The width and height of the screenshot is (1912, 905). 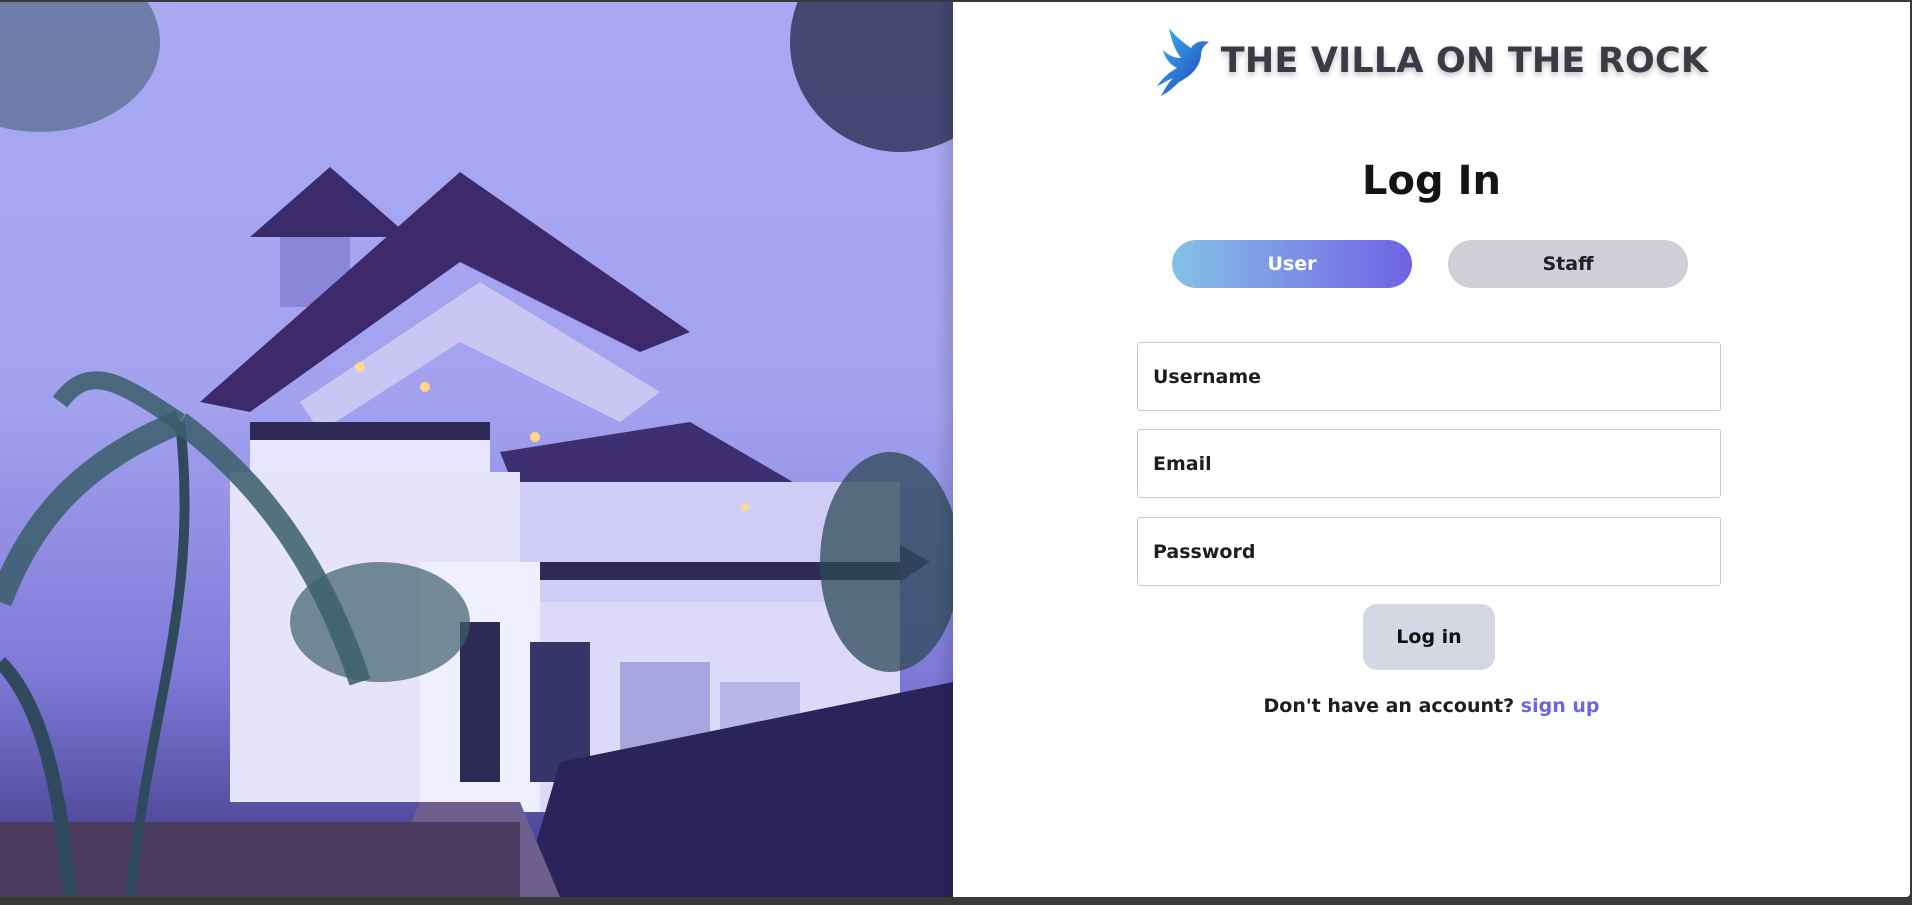 I want to click on role-toggle: User Staff, so click(x=1430, y=264).